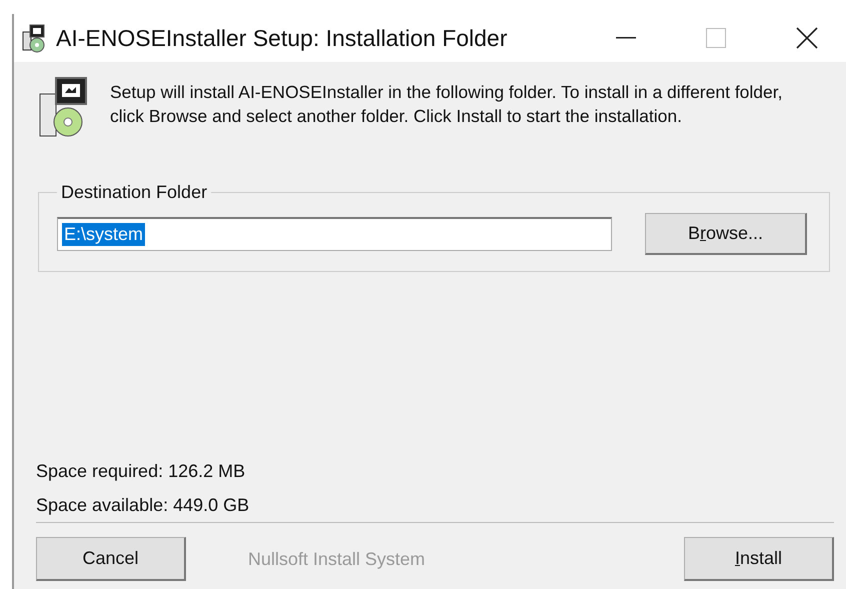 The height and width of the screenshot is (589, 846). What do you see at coordinates (111, 559) in the screenshot?
I see `cancel-button: Cancel` at bounding box center [111, 559].